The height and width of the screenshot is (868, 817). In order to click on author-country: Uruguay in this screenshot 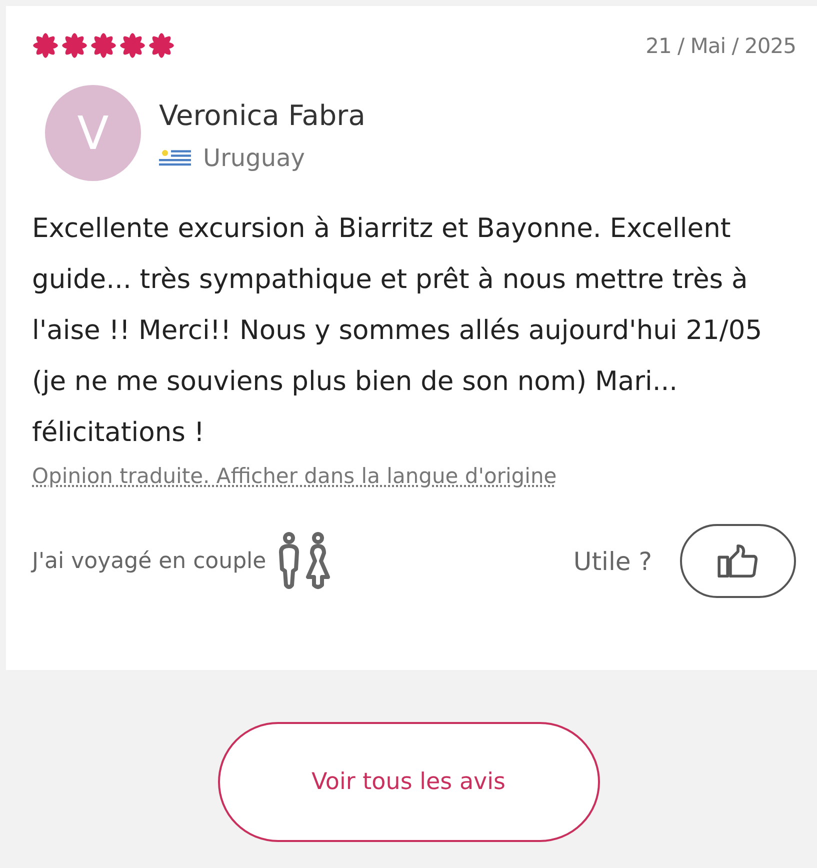, I will do `click(254, 158)`.